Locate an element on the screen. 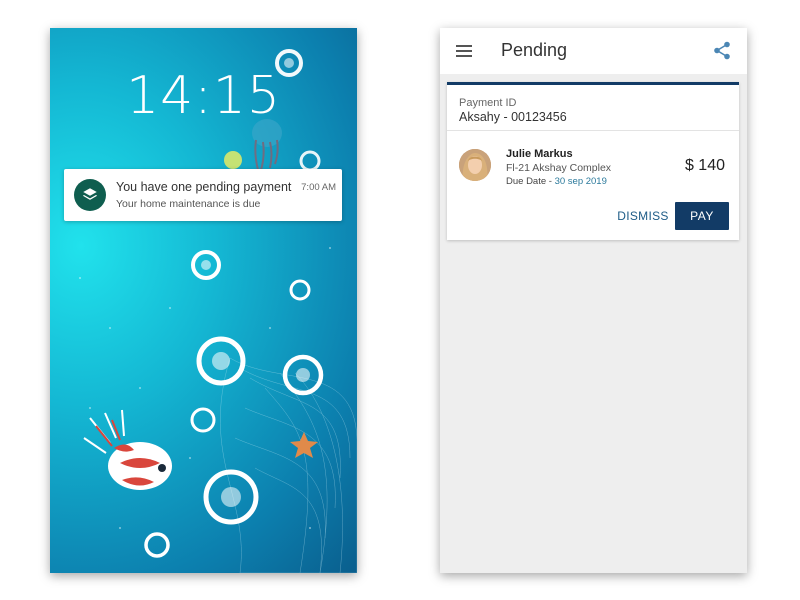 The height and width of the screenshot is (600, 800). layers-icon is located at coordinates (90, 195).